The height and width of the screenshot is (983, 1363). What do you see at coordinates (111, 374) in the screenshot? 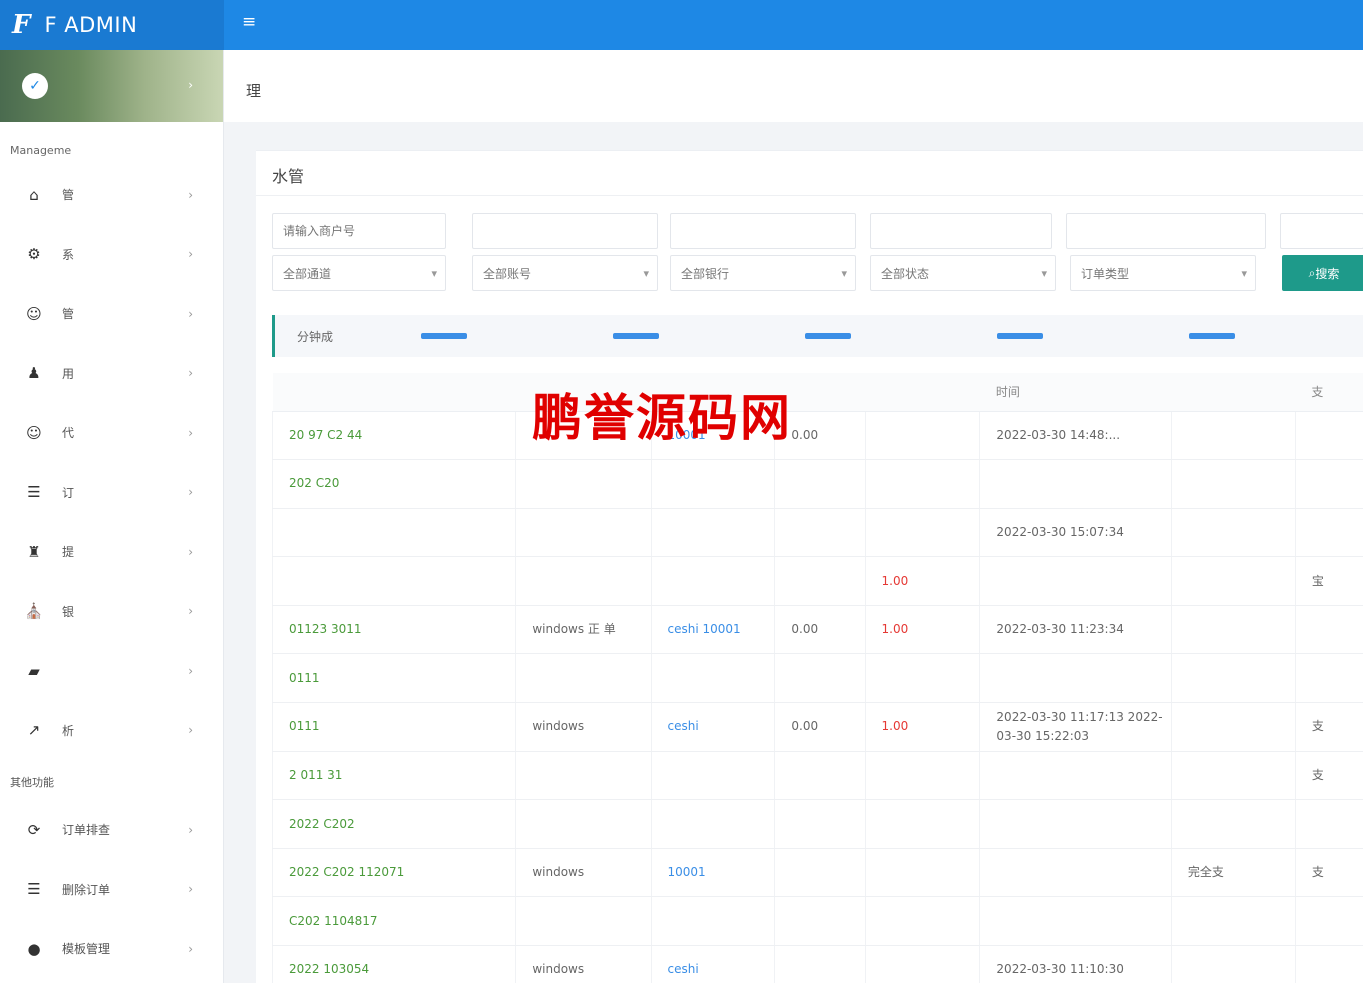
I see `sidebar-item-3: ♟ 用 ›` at bounding box center [111, 374].